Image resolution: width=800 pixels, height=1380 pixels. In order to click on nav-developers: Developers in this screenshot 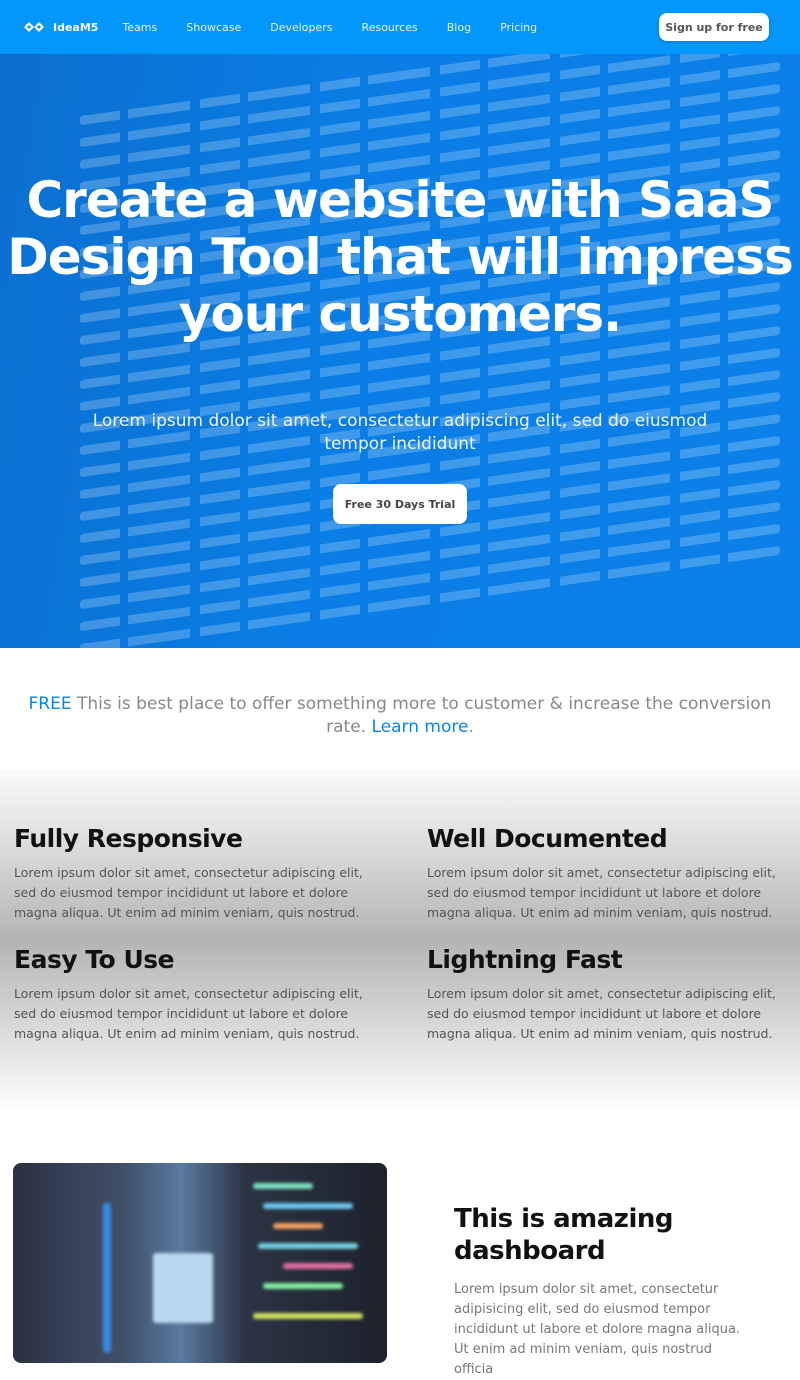, I will do `click(301, 27)`.